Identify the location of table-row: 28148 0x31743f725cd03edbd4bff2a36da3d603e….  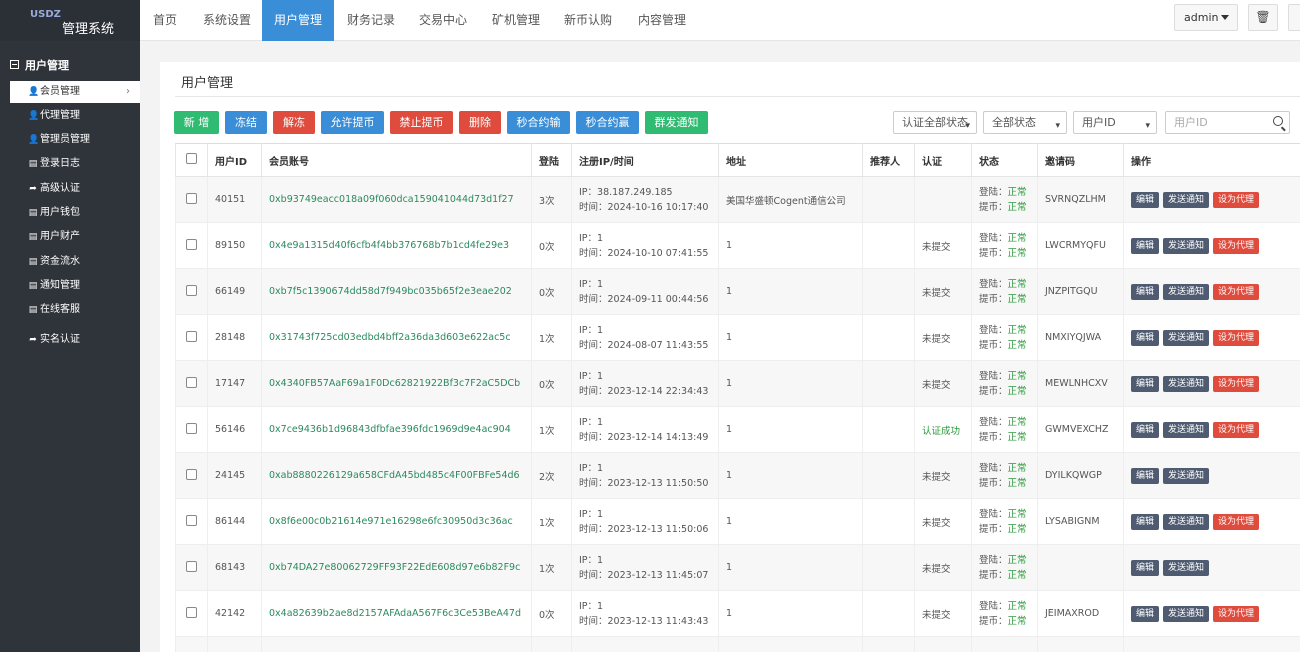
(737, 337).